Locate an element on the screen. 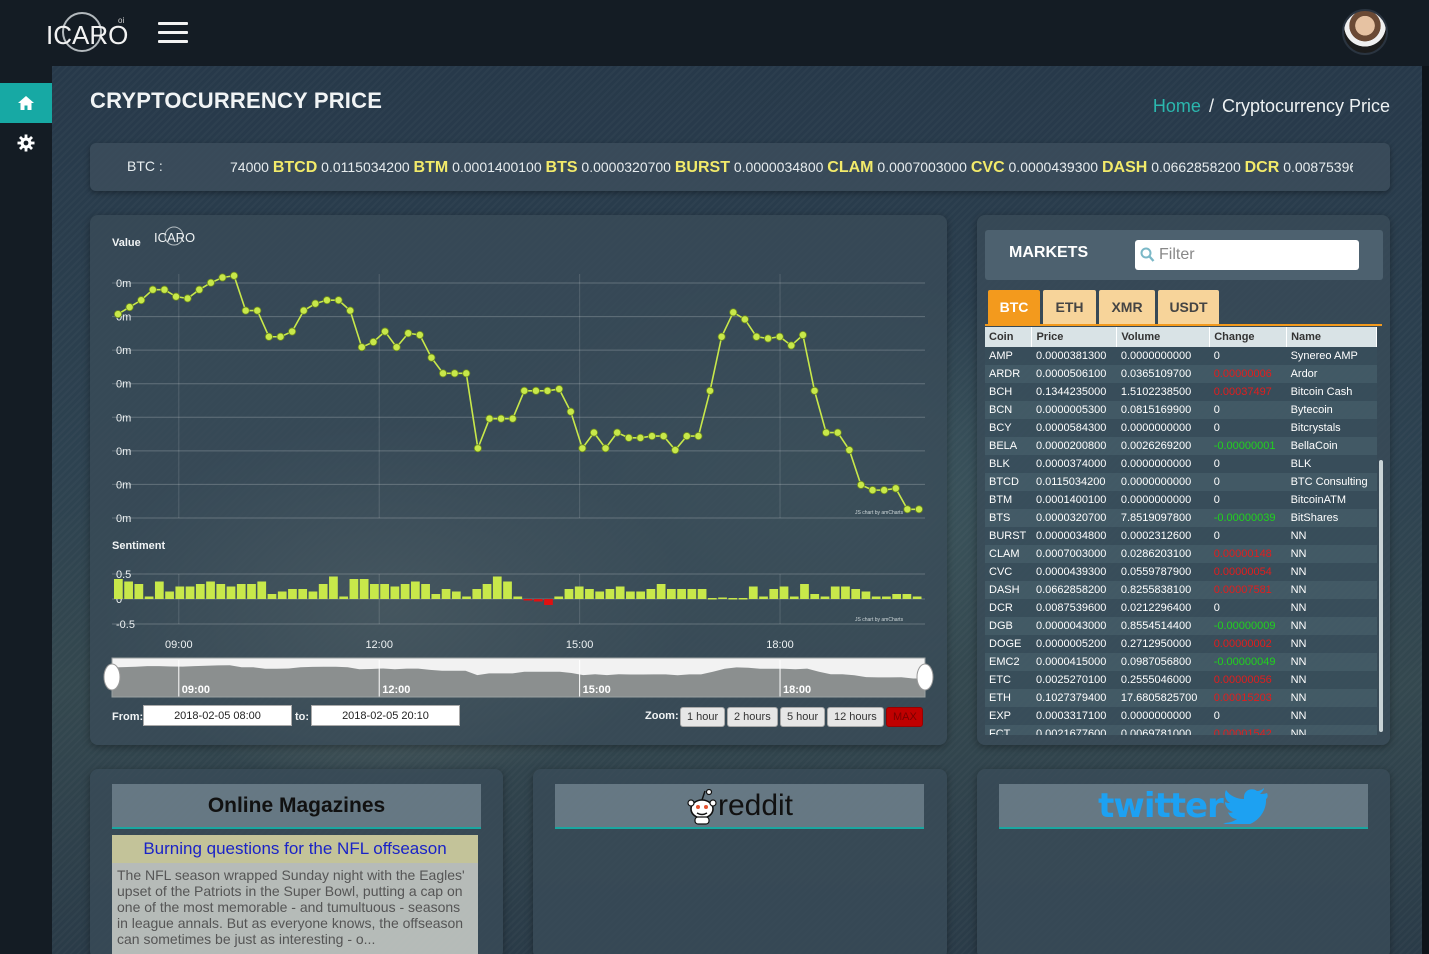 This screenshot has height=954, width=1429. app-logo: ICARO oi is located at coordinates (87, 34).